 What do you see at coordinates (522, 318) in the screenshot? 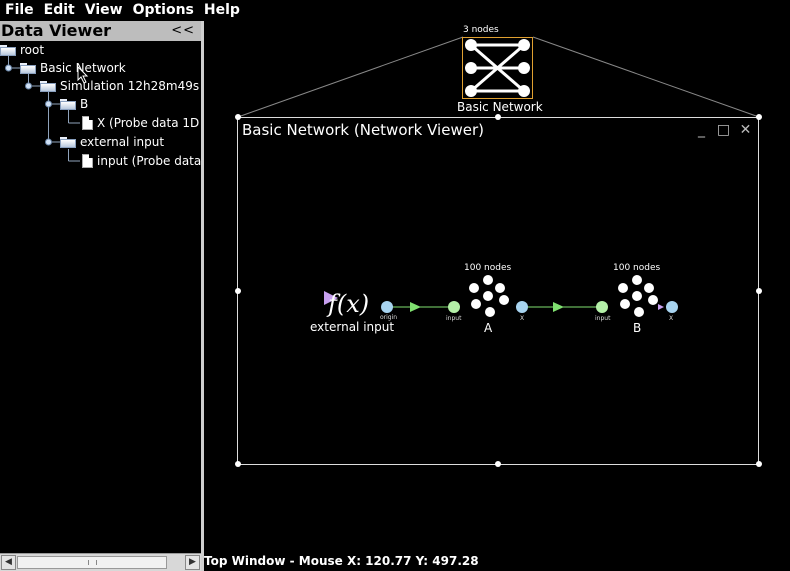
I see `ensemble-a-output-label: X` at bounding box center [522, 318].